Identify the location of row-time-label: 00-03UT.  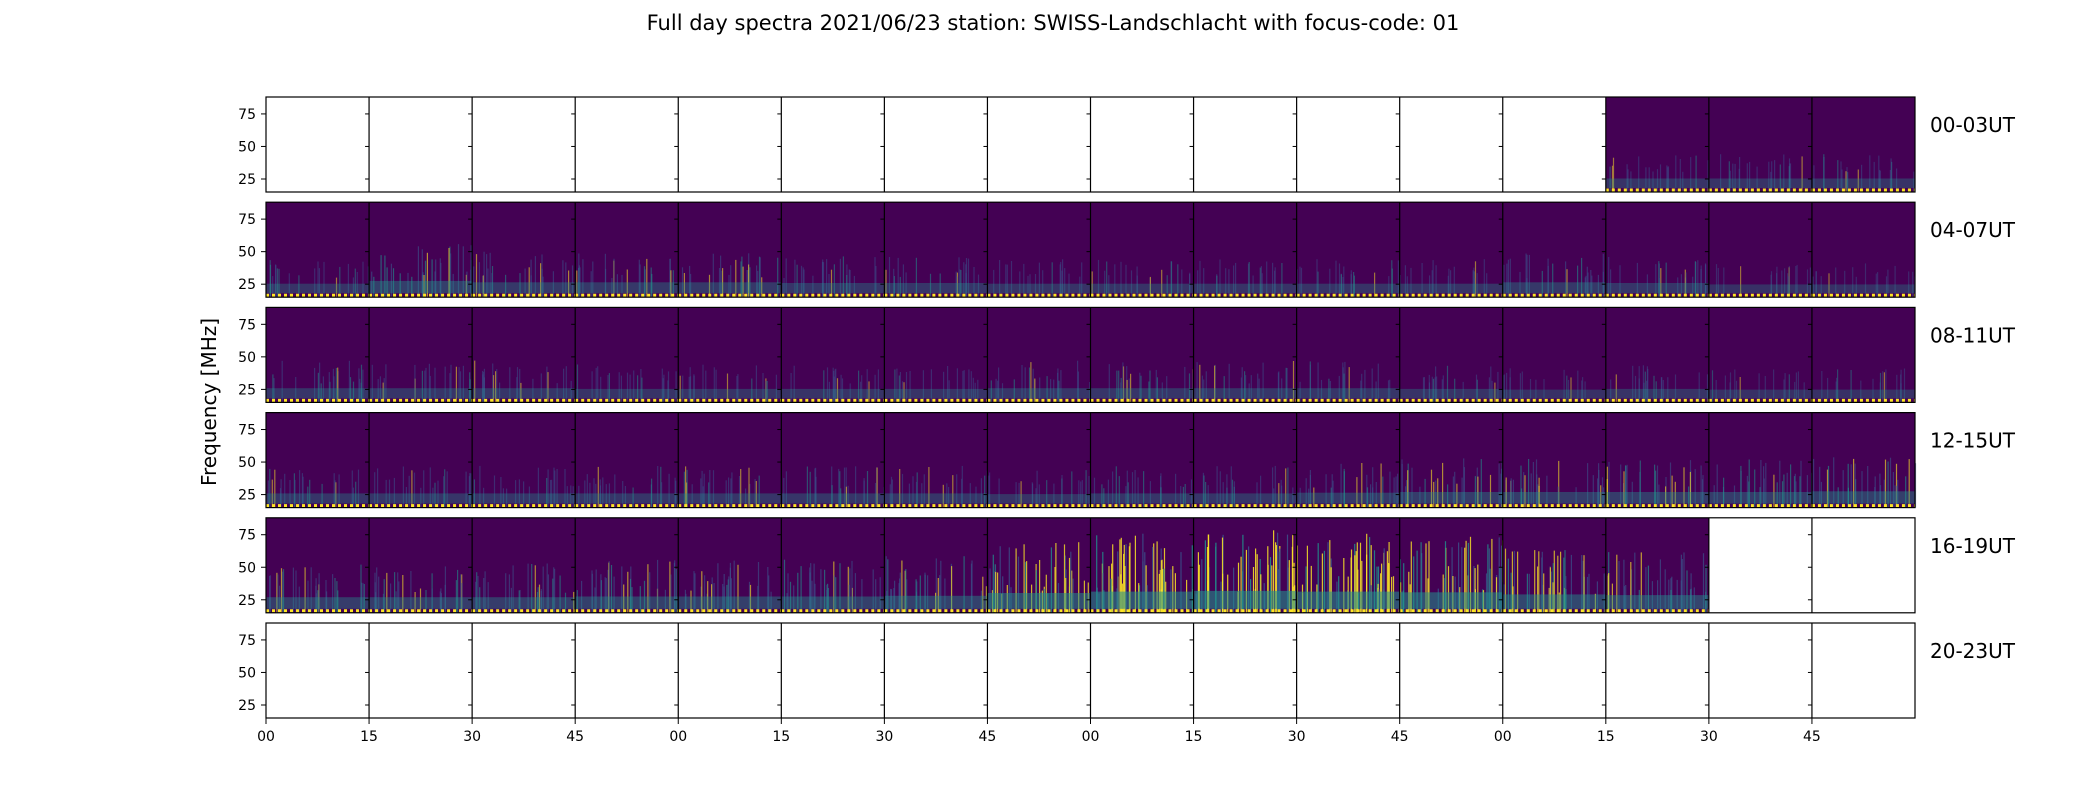
(1973, 125).